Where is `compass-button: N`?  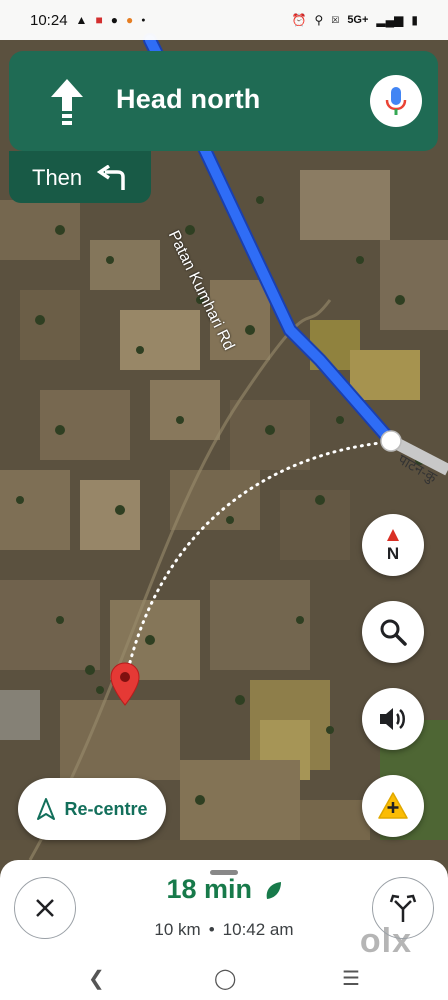 compass-button: N is located at coordinates (393, 545).